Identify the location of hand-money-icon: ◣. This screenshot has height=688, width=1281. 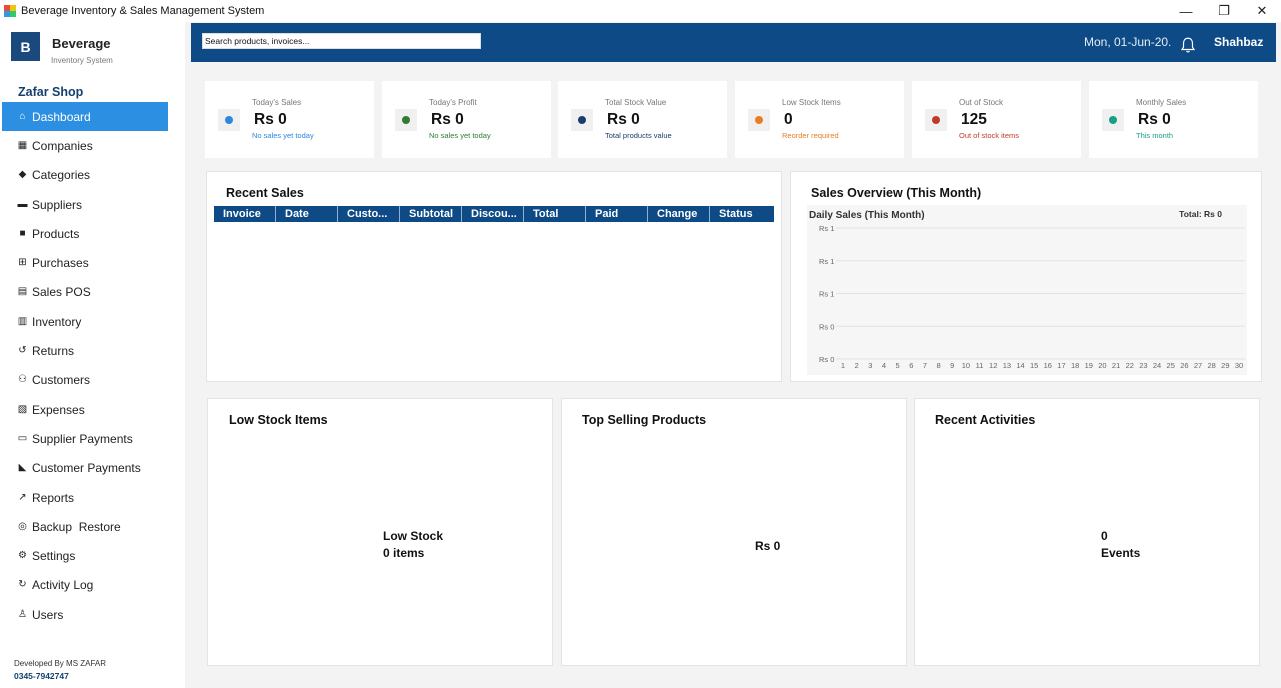
(22, 468).